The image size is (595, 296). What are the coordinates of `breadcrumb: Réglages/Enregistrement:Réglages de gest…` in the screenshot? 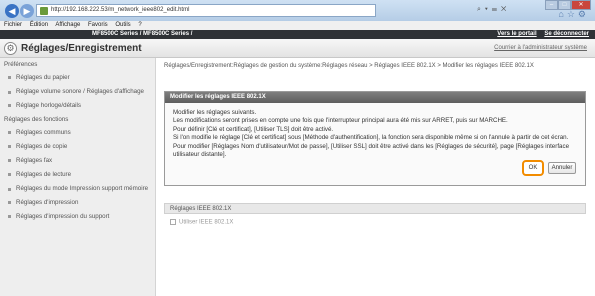 It's located at (349, 66).